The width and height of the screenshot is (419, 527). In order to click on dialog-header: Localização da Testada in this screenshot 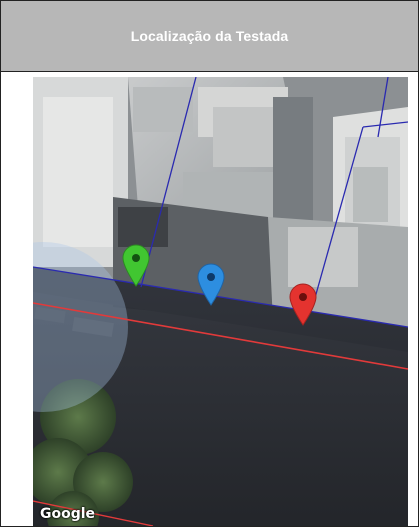, I will do `click(209, 36)`.